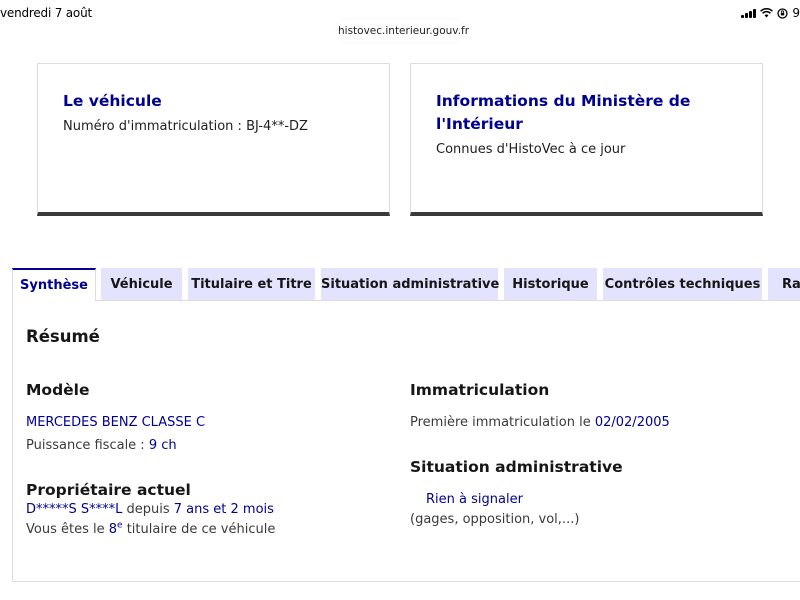 Image resolution: width=800 pixels, height=600 pixels. I want to click on url-text: histovec.interieur.gouv.fr, so click(404, 31).